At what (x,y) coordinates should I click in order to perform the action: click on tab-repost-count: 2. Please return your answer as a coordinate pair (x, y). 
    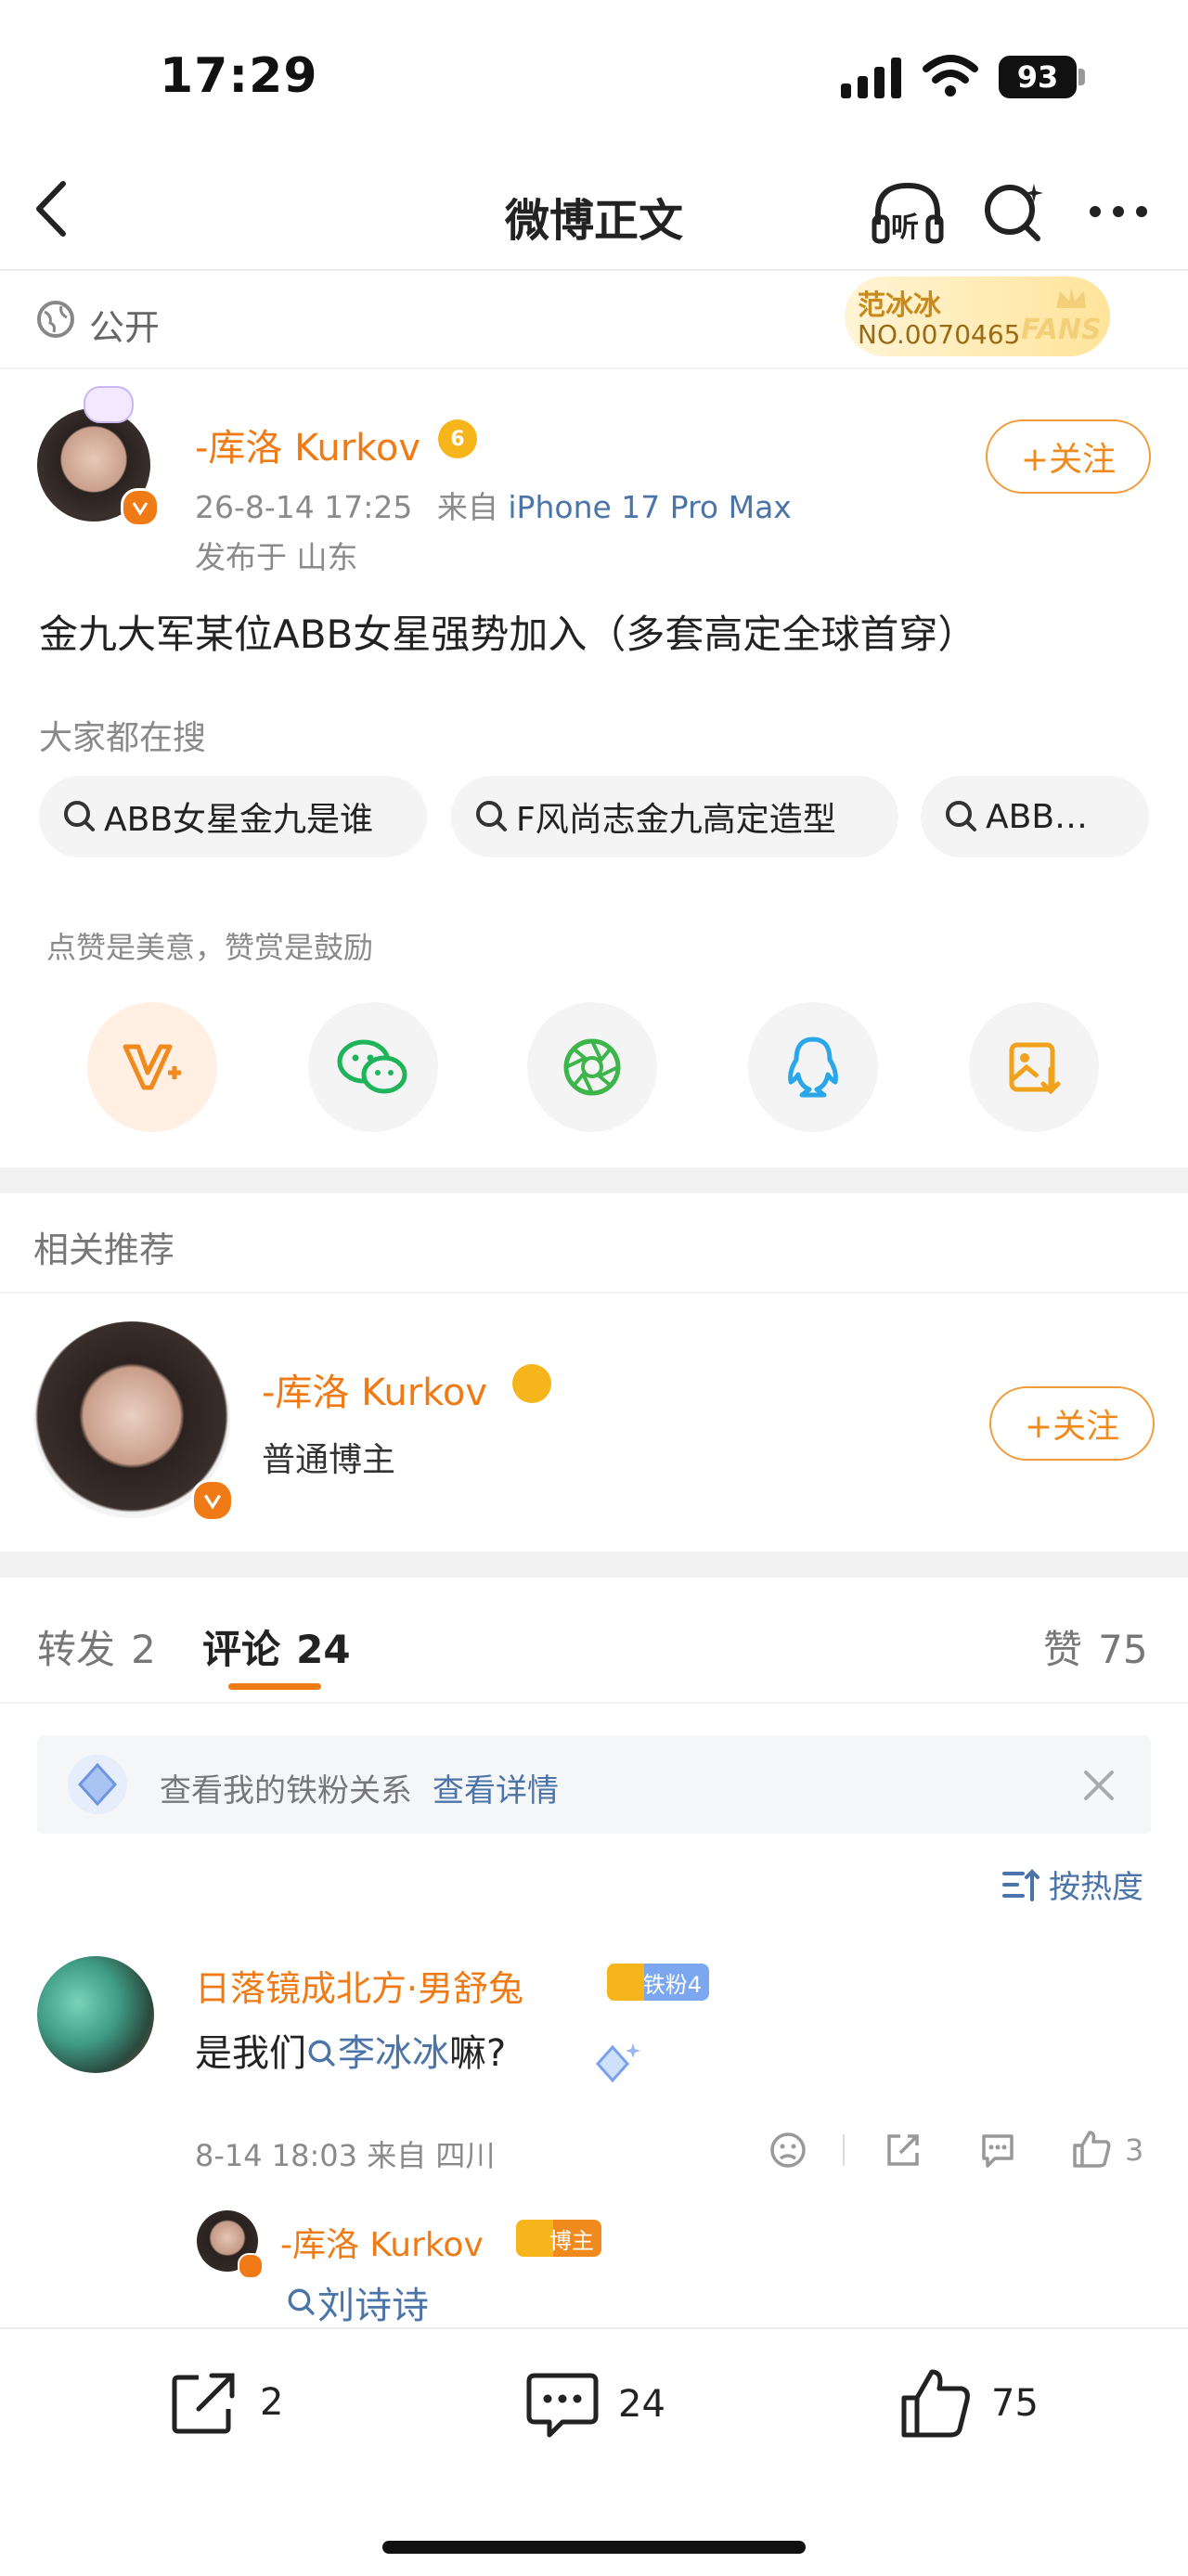
    Looking at the image, I should click on (143, 1649).